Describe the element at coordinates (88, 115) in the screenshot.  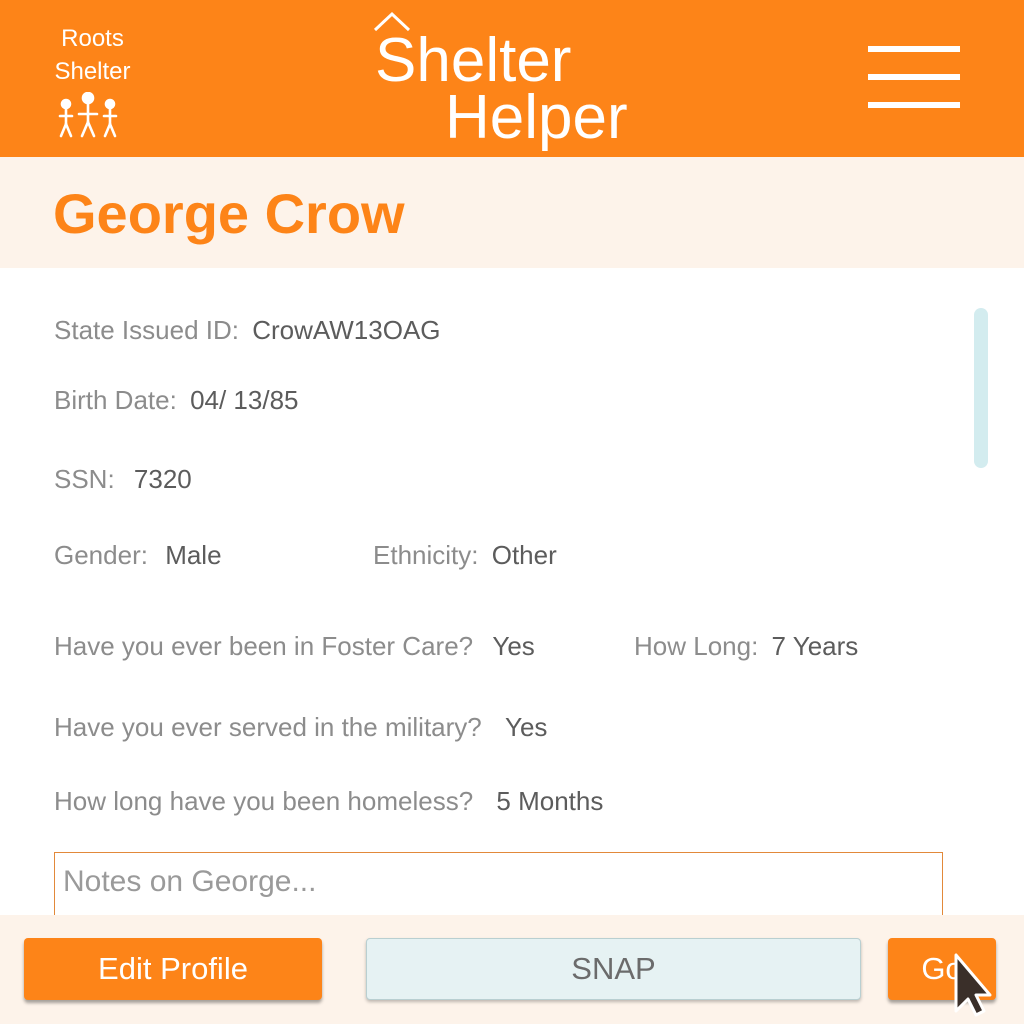
I see `family-icon` at that location.